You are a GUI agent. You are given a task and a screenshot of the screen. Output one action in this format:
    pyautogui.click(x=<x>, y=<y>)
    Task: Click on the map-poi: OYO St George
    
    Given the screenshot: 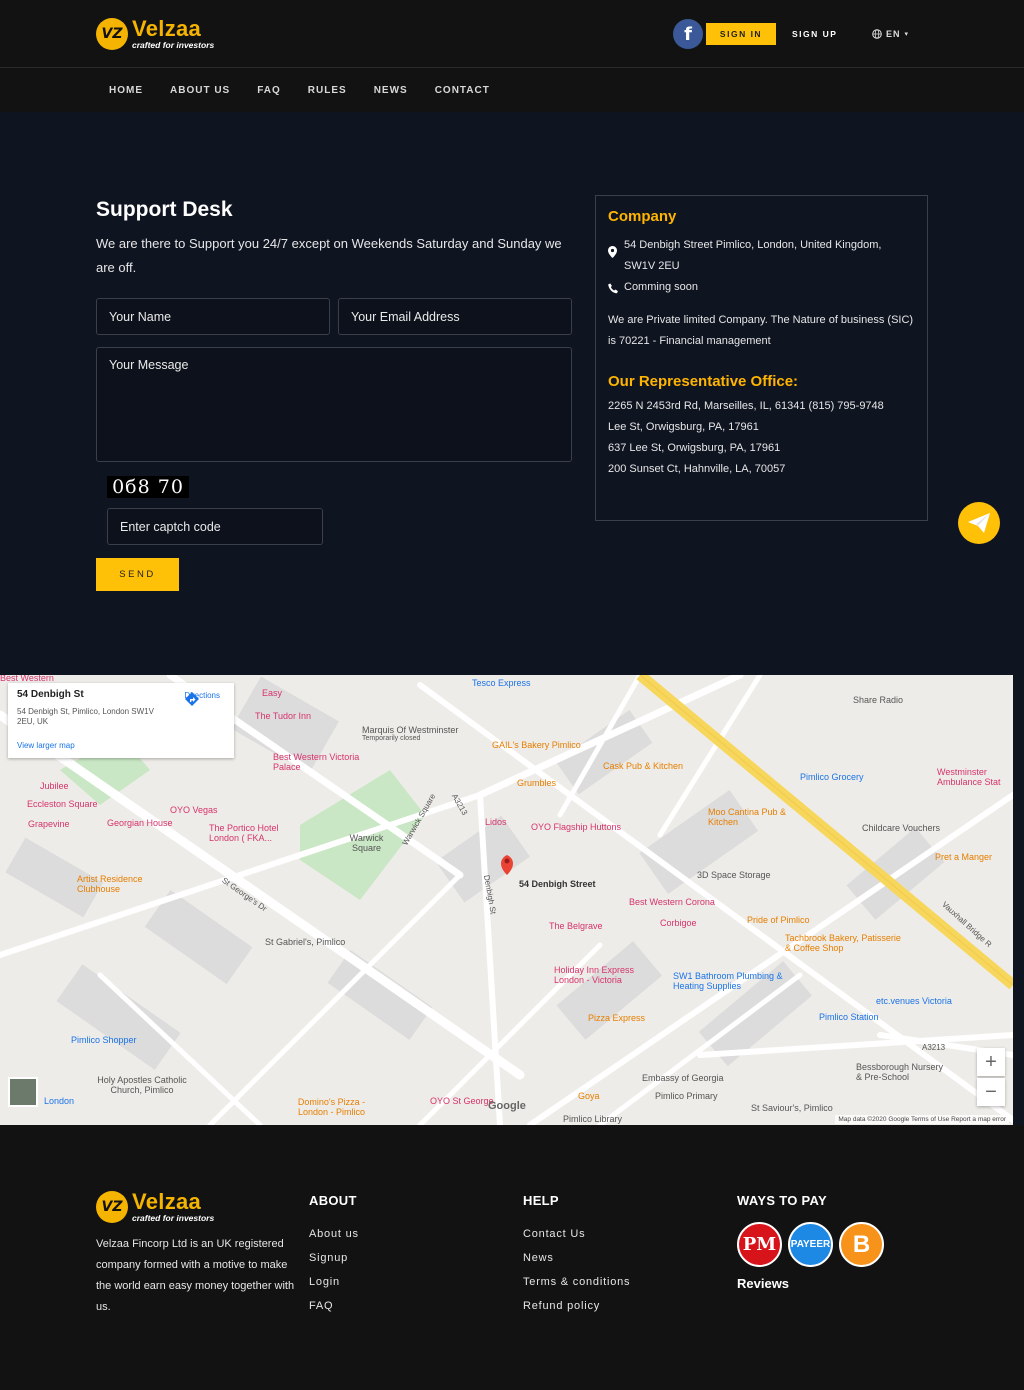 What is the action you would take?
    pyautogui.click(x=462, y=1101)
    